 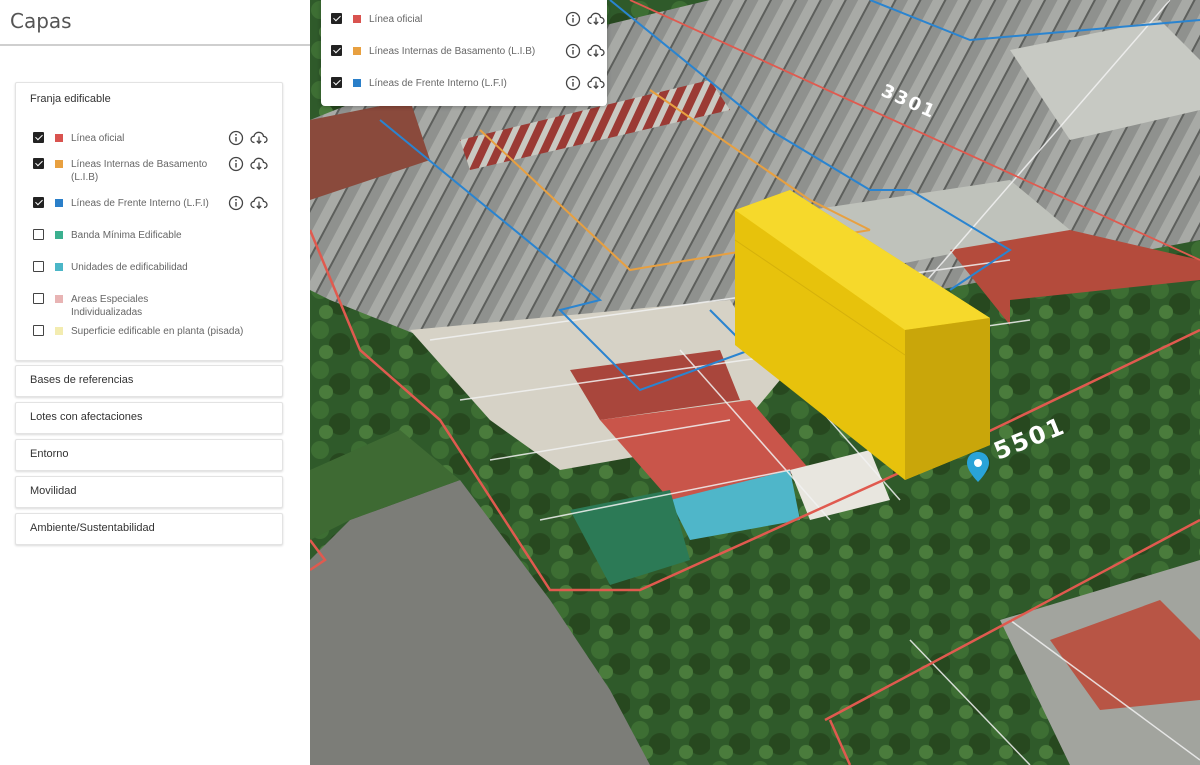 What do you see at coordinates (98, 138) in the screenshot?
I see `layer-label: Línea oficial` at bounding box center [98, 138].